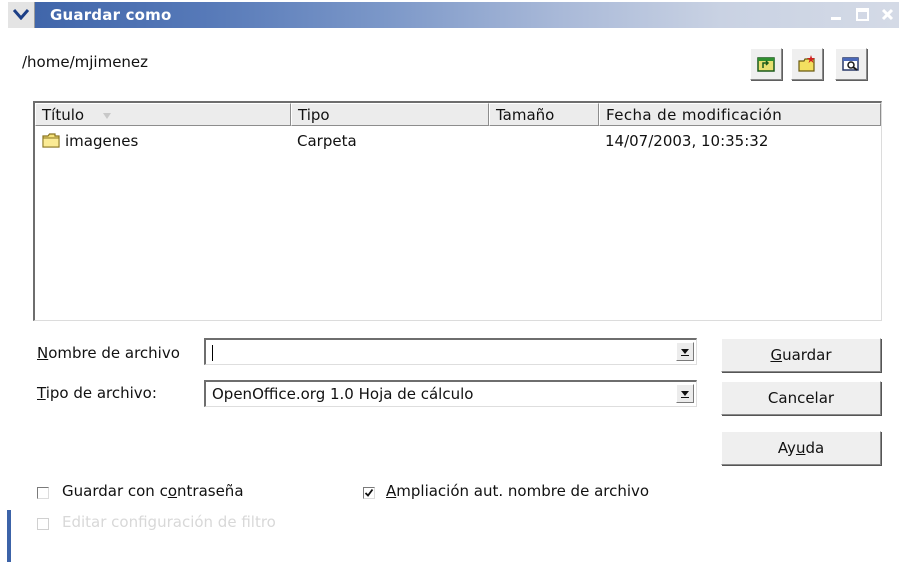 The image size is (899, 562). I want to click on new-folder-button, so click(807, 64).